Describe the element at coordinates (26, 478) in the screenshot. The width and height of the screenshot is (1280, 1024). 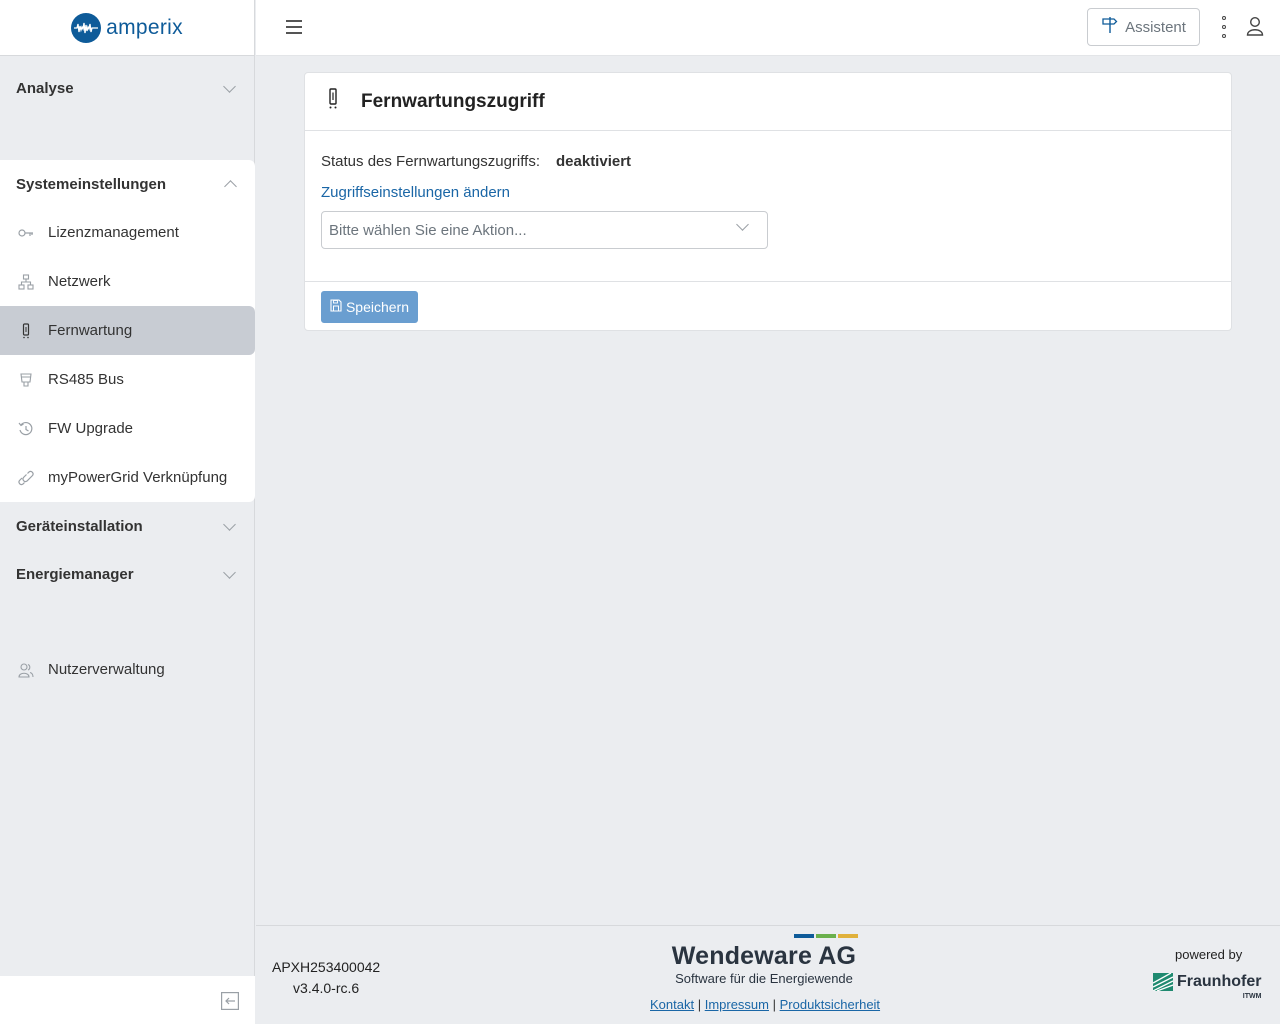
I see `link-icon` at that location.